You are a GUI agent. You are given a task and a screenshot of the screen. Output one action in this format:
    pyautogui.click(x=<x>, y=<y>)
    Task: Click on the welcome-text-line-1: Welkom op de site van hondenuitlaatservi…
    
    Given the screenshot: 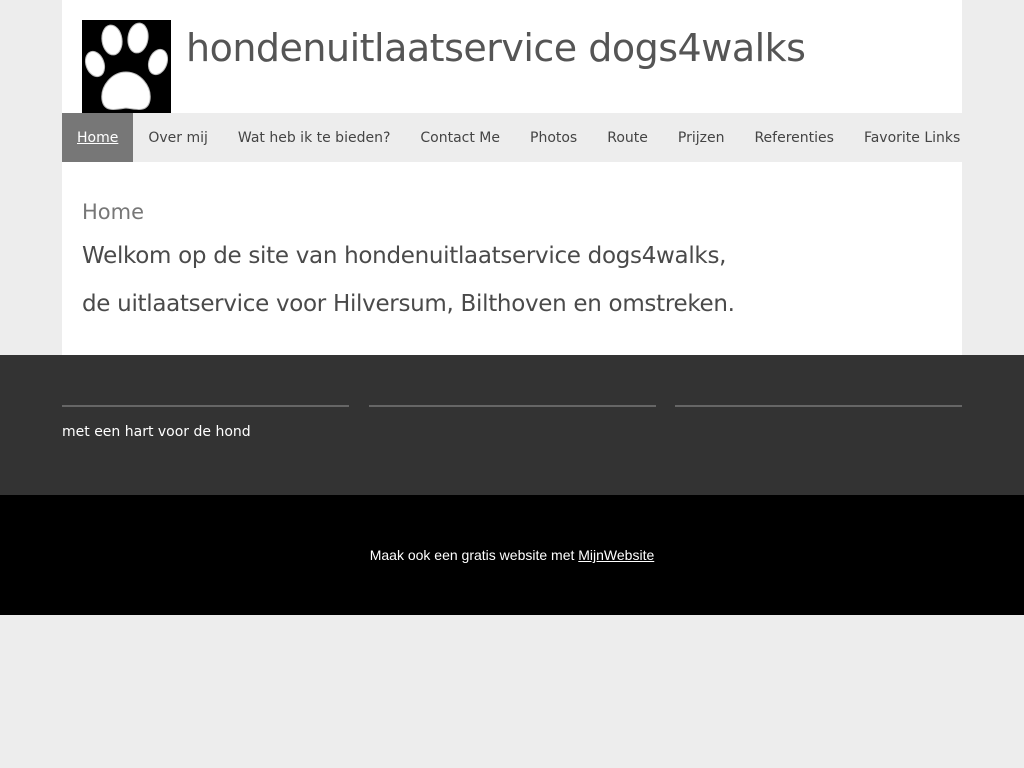 What is the action you would take?
    pyautogui.click(x=404, y=256)
    